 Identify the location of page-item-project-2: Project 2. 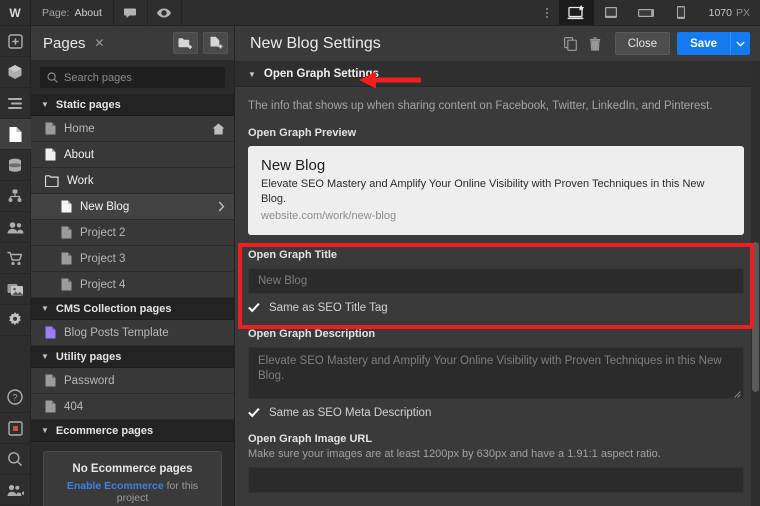
(132, 233).